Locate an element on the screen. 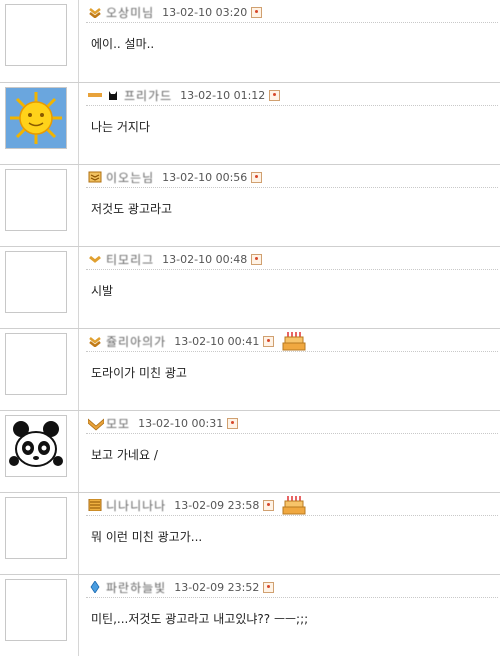 The image size is (500, 656). comment-meta: 모모 13-02-10 00:31 is located at coordinates (293, 423).